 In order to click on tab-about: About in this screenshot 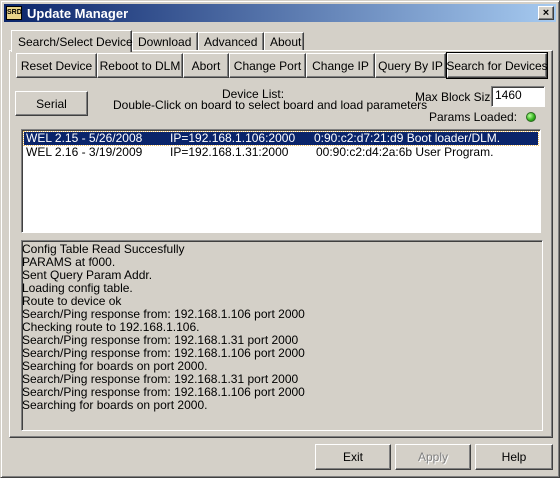, I will do `click(284, 41)`.